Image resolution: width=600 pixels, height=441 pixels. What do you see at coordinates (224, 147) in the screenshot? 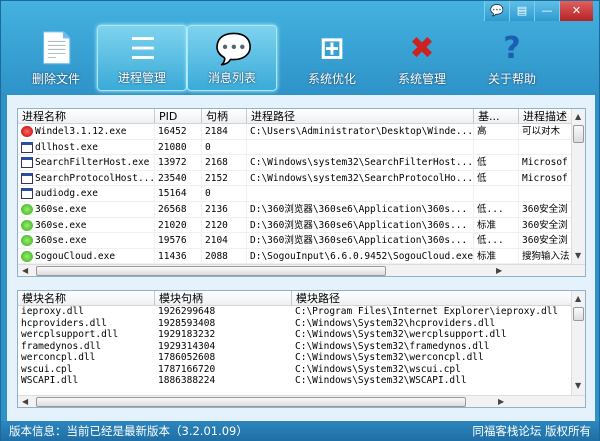
I see `table-cell: 0` at bounding box center [224, 147].